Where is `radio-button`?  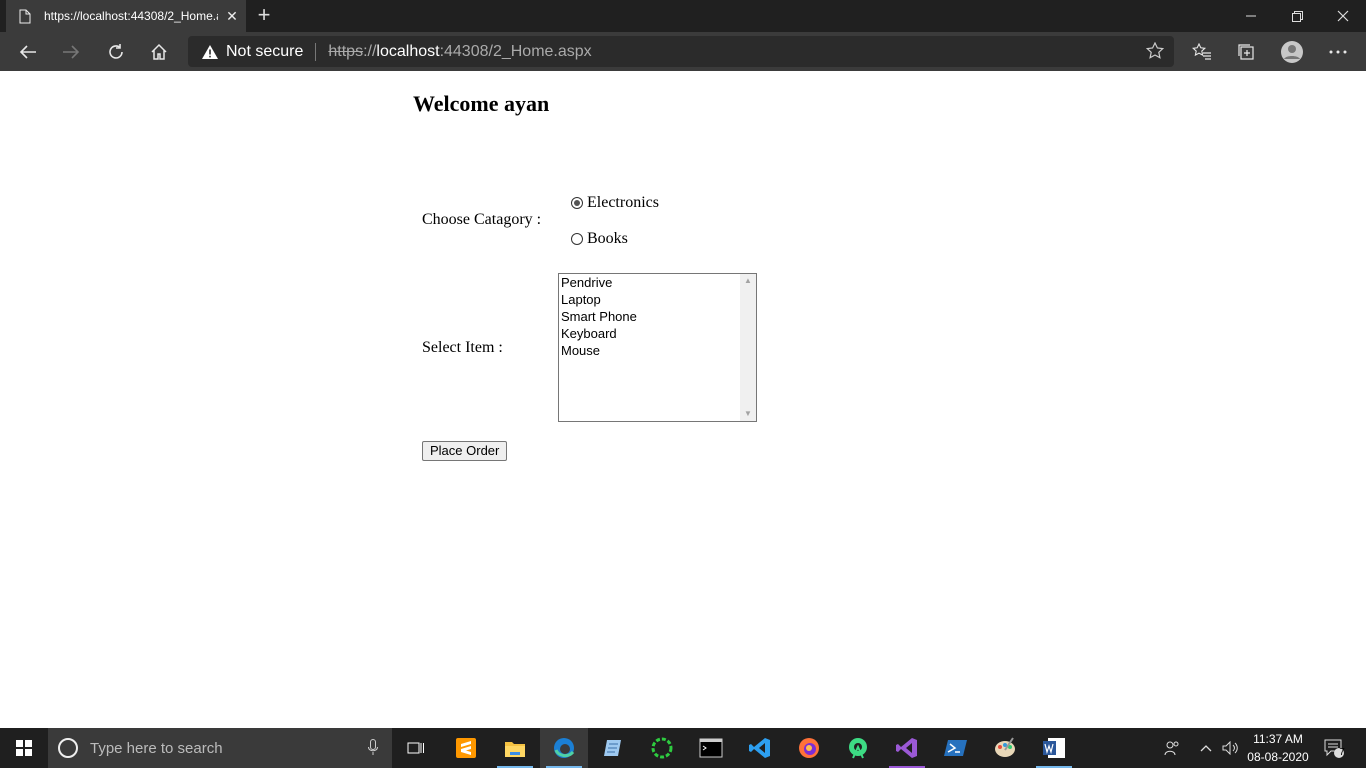 radio-button is located at coordinates (577, 239).